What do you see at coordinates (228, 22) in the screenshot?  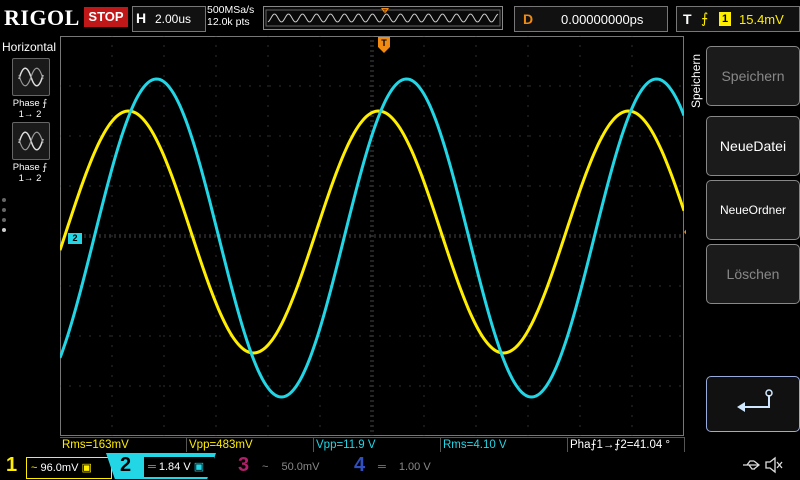 I see `memory-depth: 12.0k pts` at bounding box center [228, 22].